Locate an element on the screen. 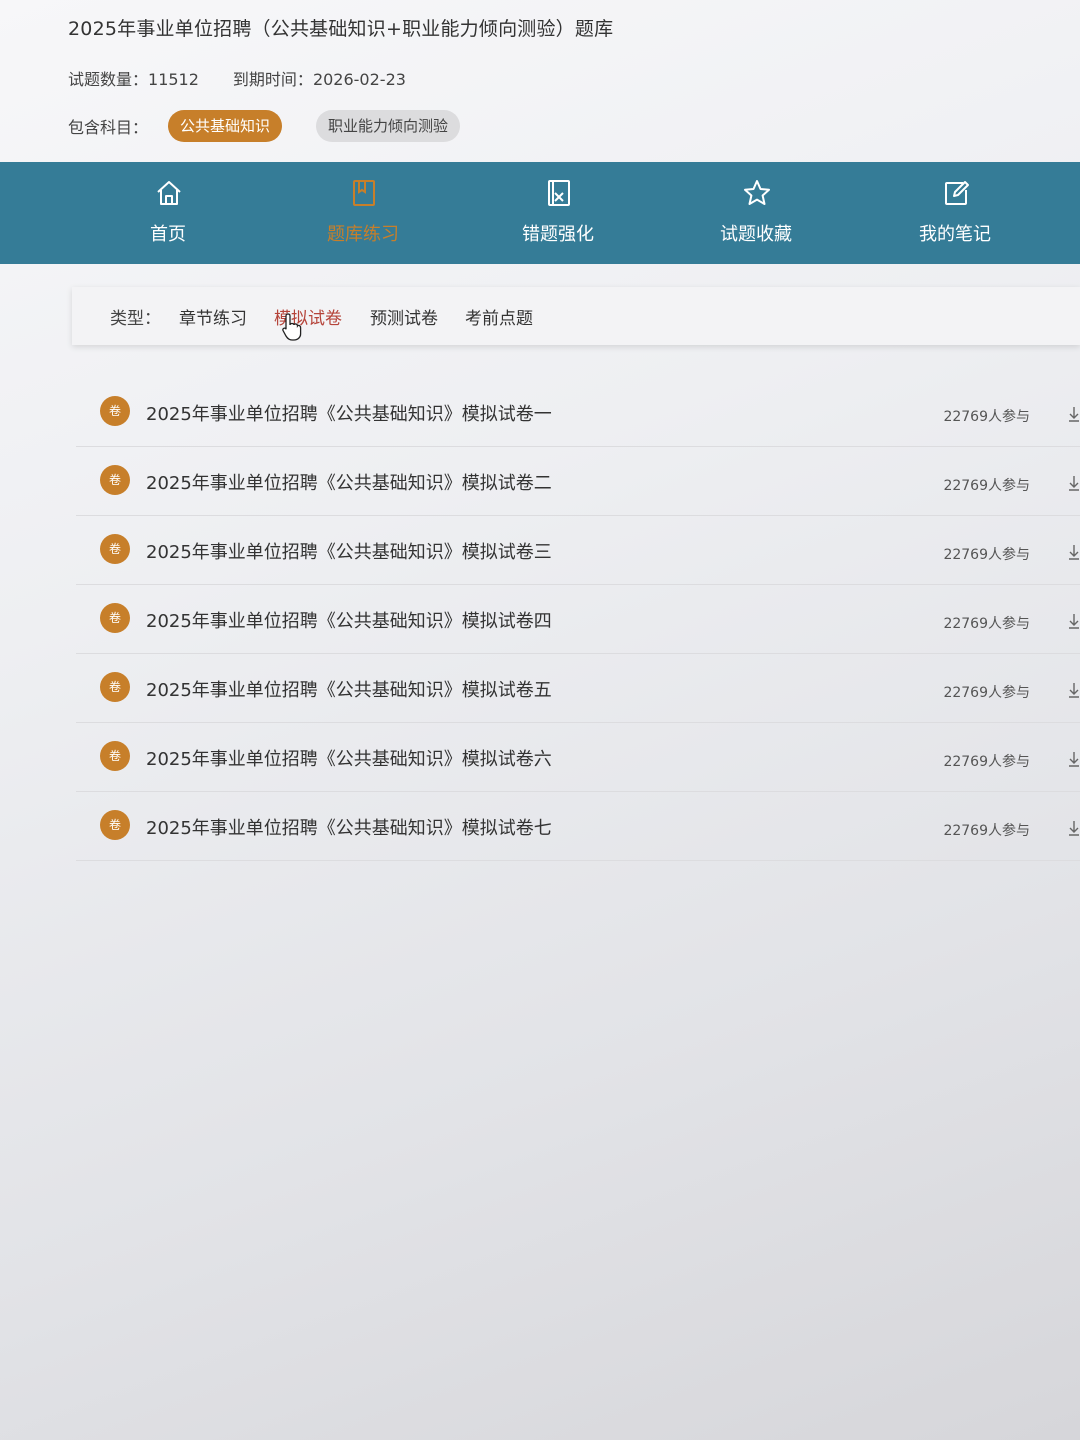 The height and width of the screenshot is (1440, 1080). question-count-value: 11512 is located at coordinates (173, 79).